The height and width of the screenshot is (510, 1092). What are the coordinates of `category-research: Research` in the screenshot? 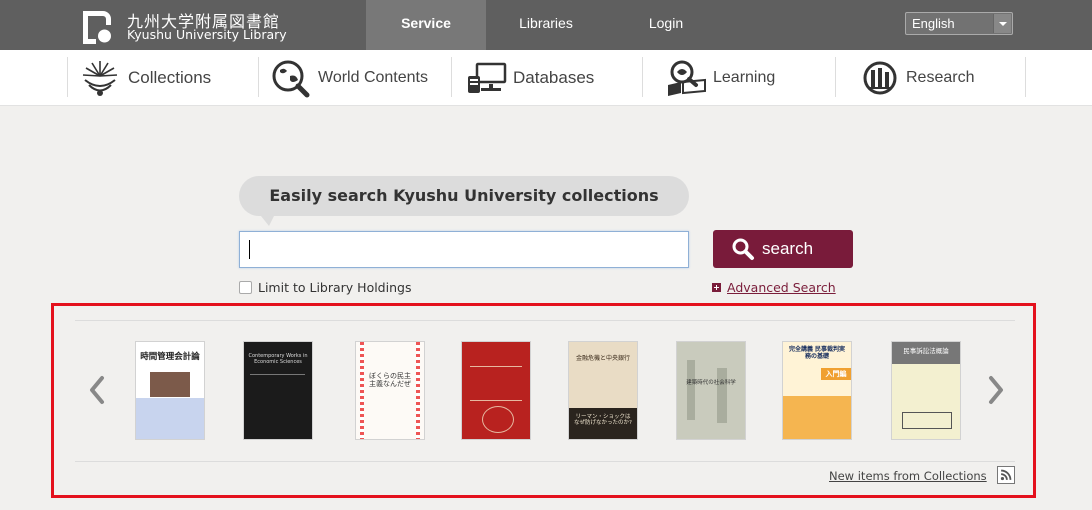 It's located at (916, 77).